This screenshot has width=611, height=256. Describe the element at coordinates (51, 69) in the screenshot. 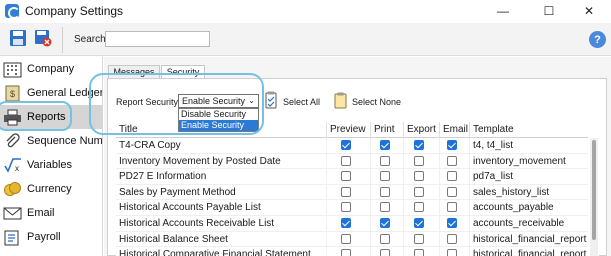

I see `sidebar-item-company: Company` at that location.